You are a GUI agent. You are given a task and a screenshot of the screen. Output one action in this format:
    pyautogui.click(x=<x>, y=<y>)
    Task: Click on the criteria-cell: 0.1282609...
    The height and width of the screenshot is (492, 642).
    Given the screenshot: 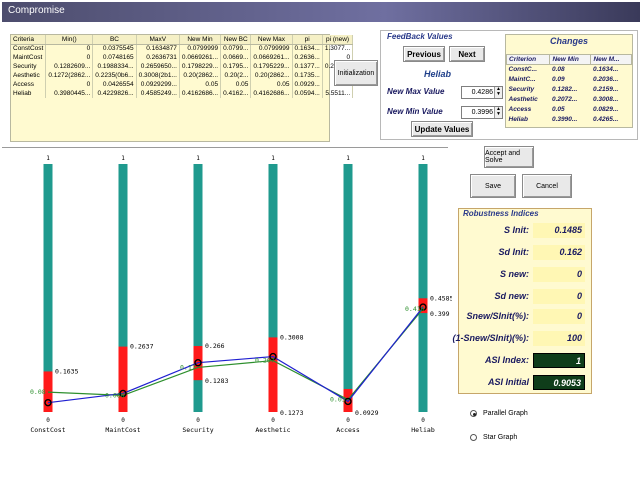 What is the action you would take?
    pyautogui.click(x=69, y=66)
    